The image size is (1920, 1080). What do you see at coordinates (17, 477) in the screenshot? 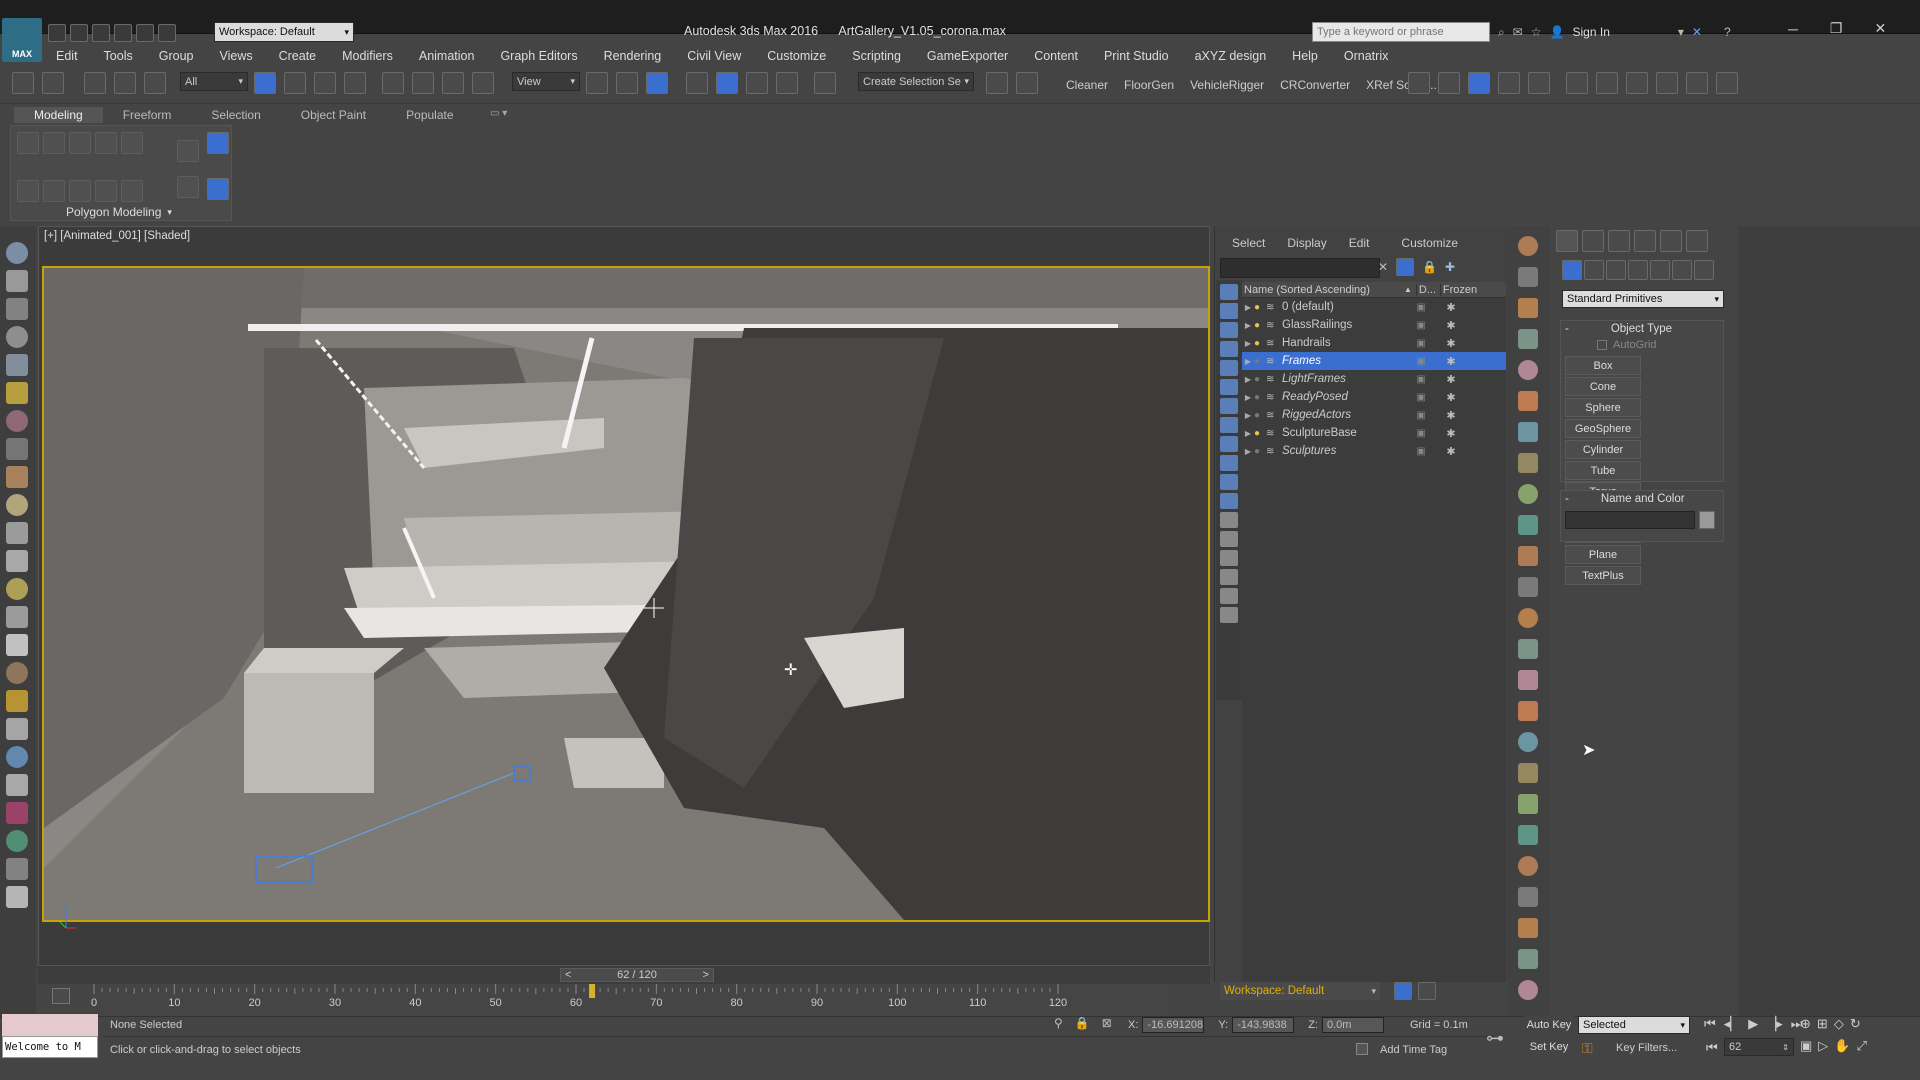
I see `helper-icon` at bounding box center [17, 477].